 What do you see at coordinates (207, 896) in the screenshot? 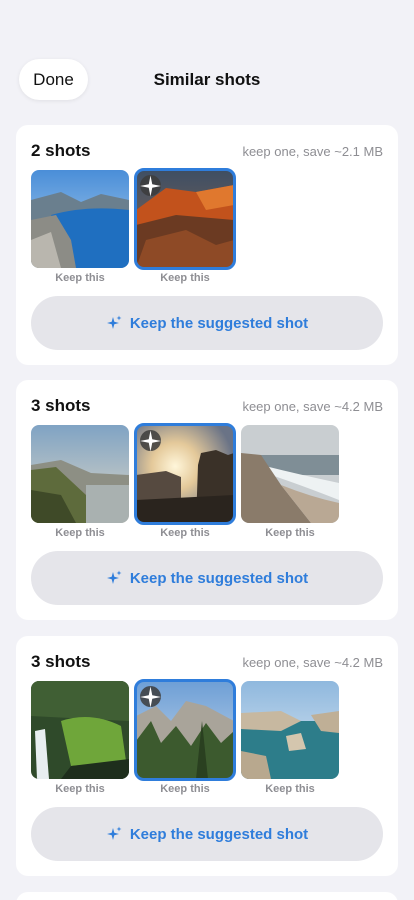
I see `similar-group-4-partial` at bounding box center [207, 896].